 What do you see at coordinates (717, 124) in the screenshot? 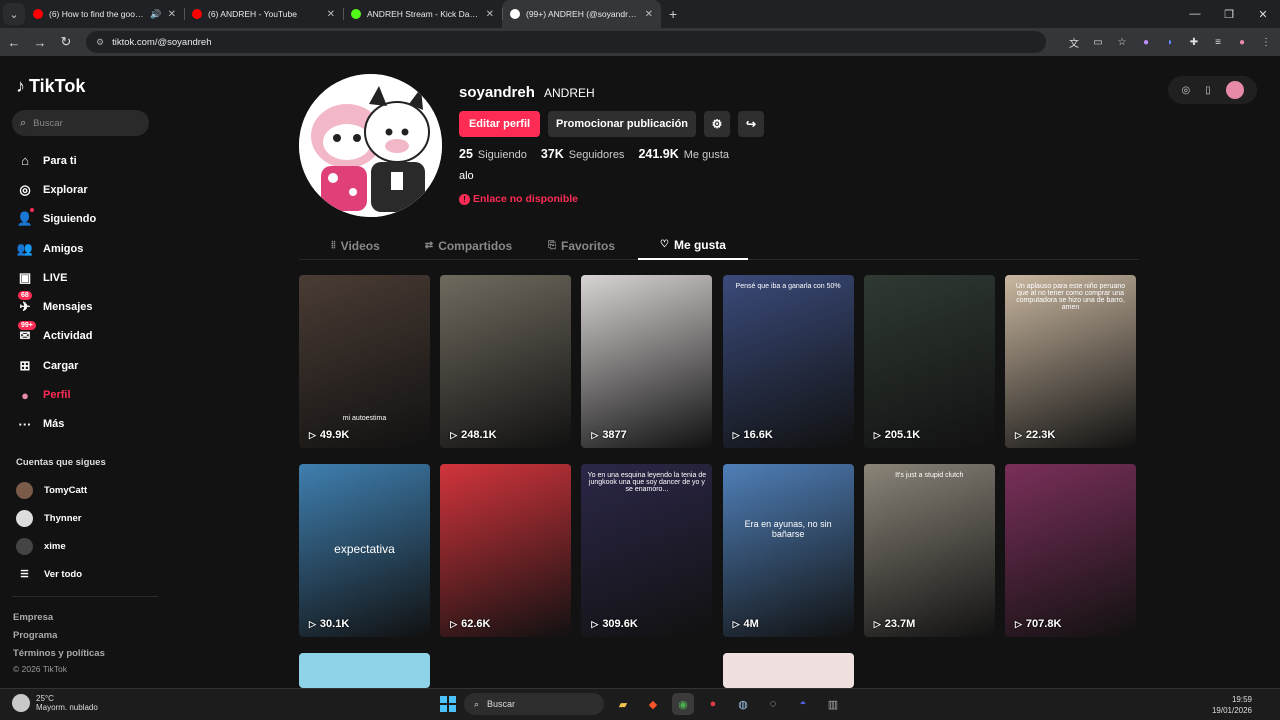
I see `settings-gear-icon: ⚙` at bounding box center [717, 124].